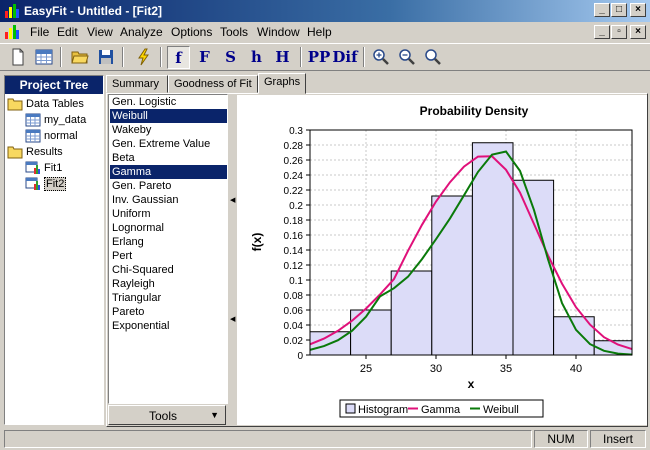 The height and width of the screenshot is (450, 650). I want to click on x-tick-label: 25, so click(366, 369).